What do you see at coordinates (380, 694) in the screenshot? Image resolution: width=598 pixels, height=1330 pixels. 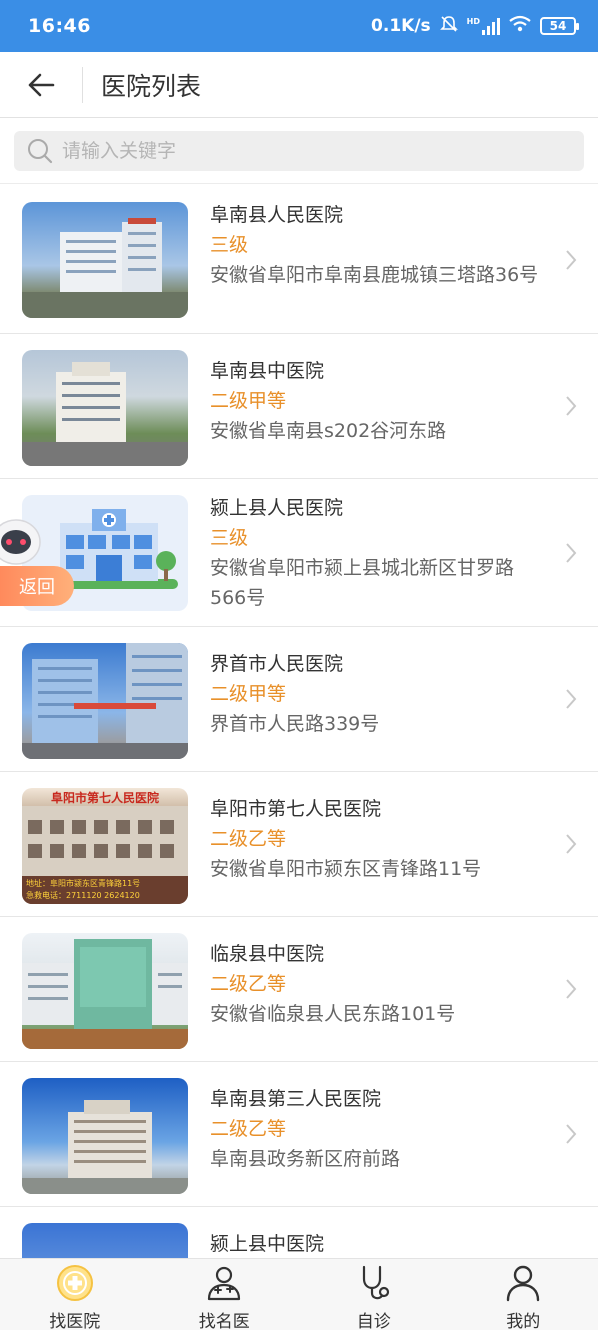 I see `hospital-info: 界首市人民医院 二级甲等 界首市人民路339号` at bounding box center [380, 694].